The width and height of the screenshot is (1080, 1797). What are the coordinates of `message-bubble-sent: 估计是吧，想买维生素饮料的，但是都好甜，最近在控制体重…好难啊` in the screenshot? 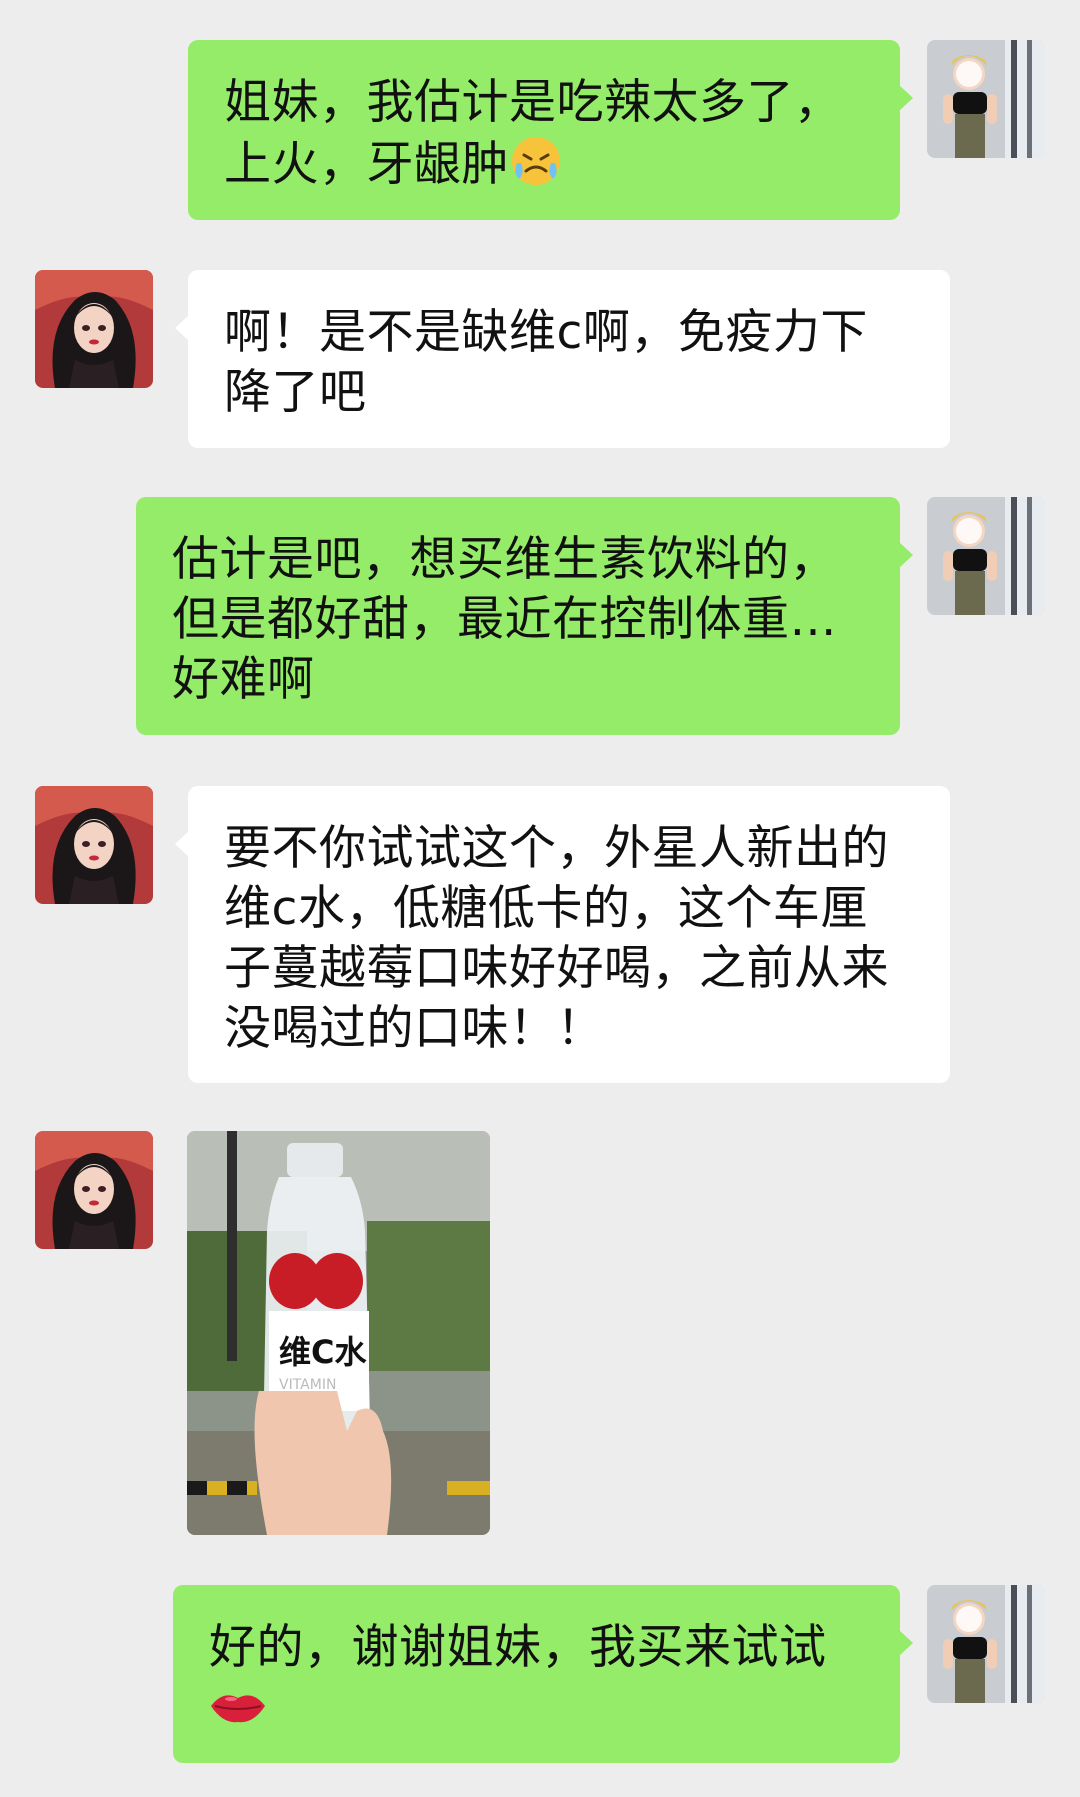 It's located at (524, 616).